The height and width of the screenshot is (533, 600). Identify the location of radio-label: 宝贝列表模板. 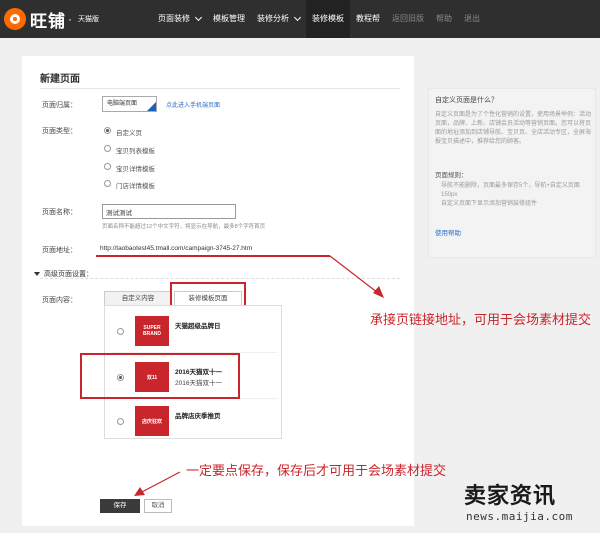
(135, 151).